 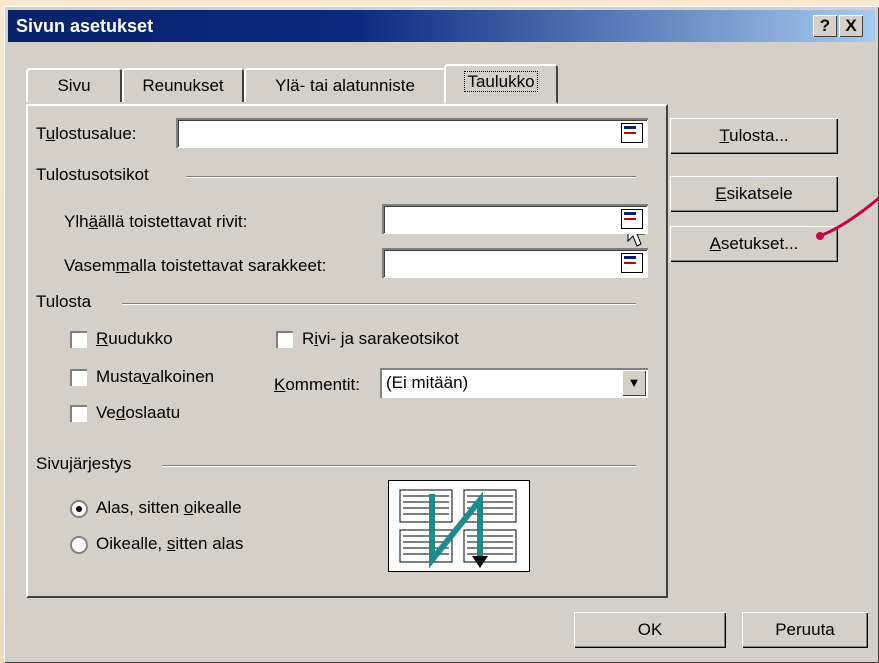 What do you see at coordinates (78, 413) in the screenshot?
I see `draft-quality-checkbox` at bounding box center [78, 413].